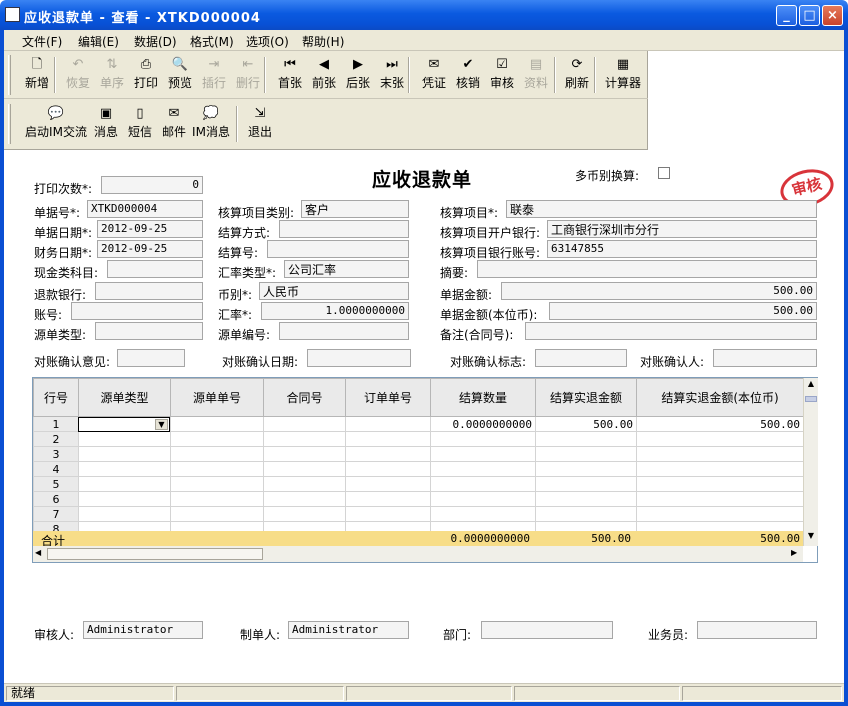  I want to click on print-count-field: 0, so click(152, 185).